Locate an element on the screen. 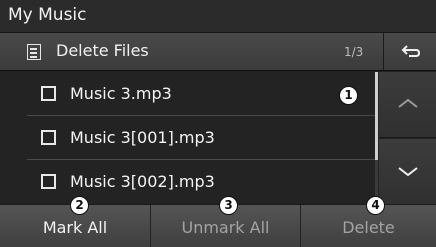 The width and height of the screenshot is (436, 247). back-arrow-icon is located at coordinates (411, 51).